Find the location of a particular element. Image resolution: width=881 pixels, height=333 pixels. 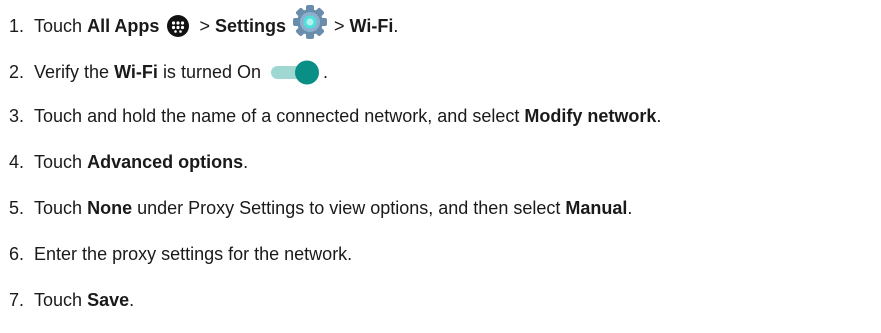

all-apps-icon is located at coordinates (178, 26).